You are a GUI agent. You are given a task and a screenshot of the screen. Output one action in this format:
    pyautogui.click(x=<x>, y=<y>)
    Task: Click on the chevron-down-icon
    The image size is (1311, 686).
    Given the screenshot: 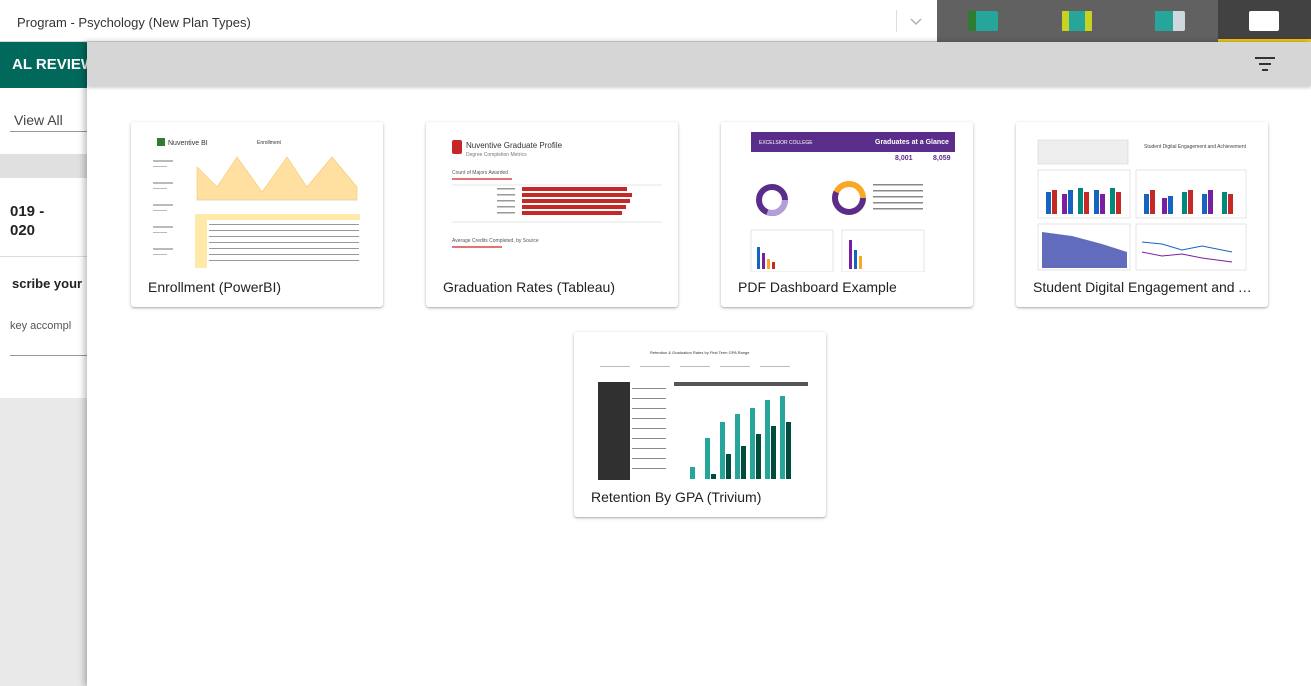 What is the action you would take?
    pyautogui.click(x=916, y=21)
    